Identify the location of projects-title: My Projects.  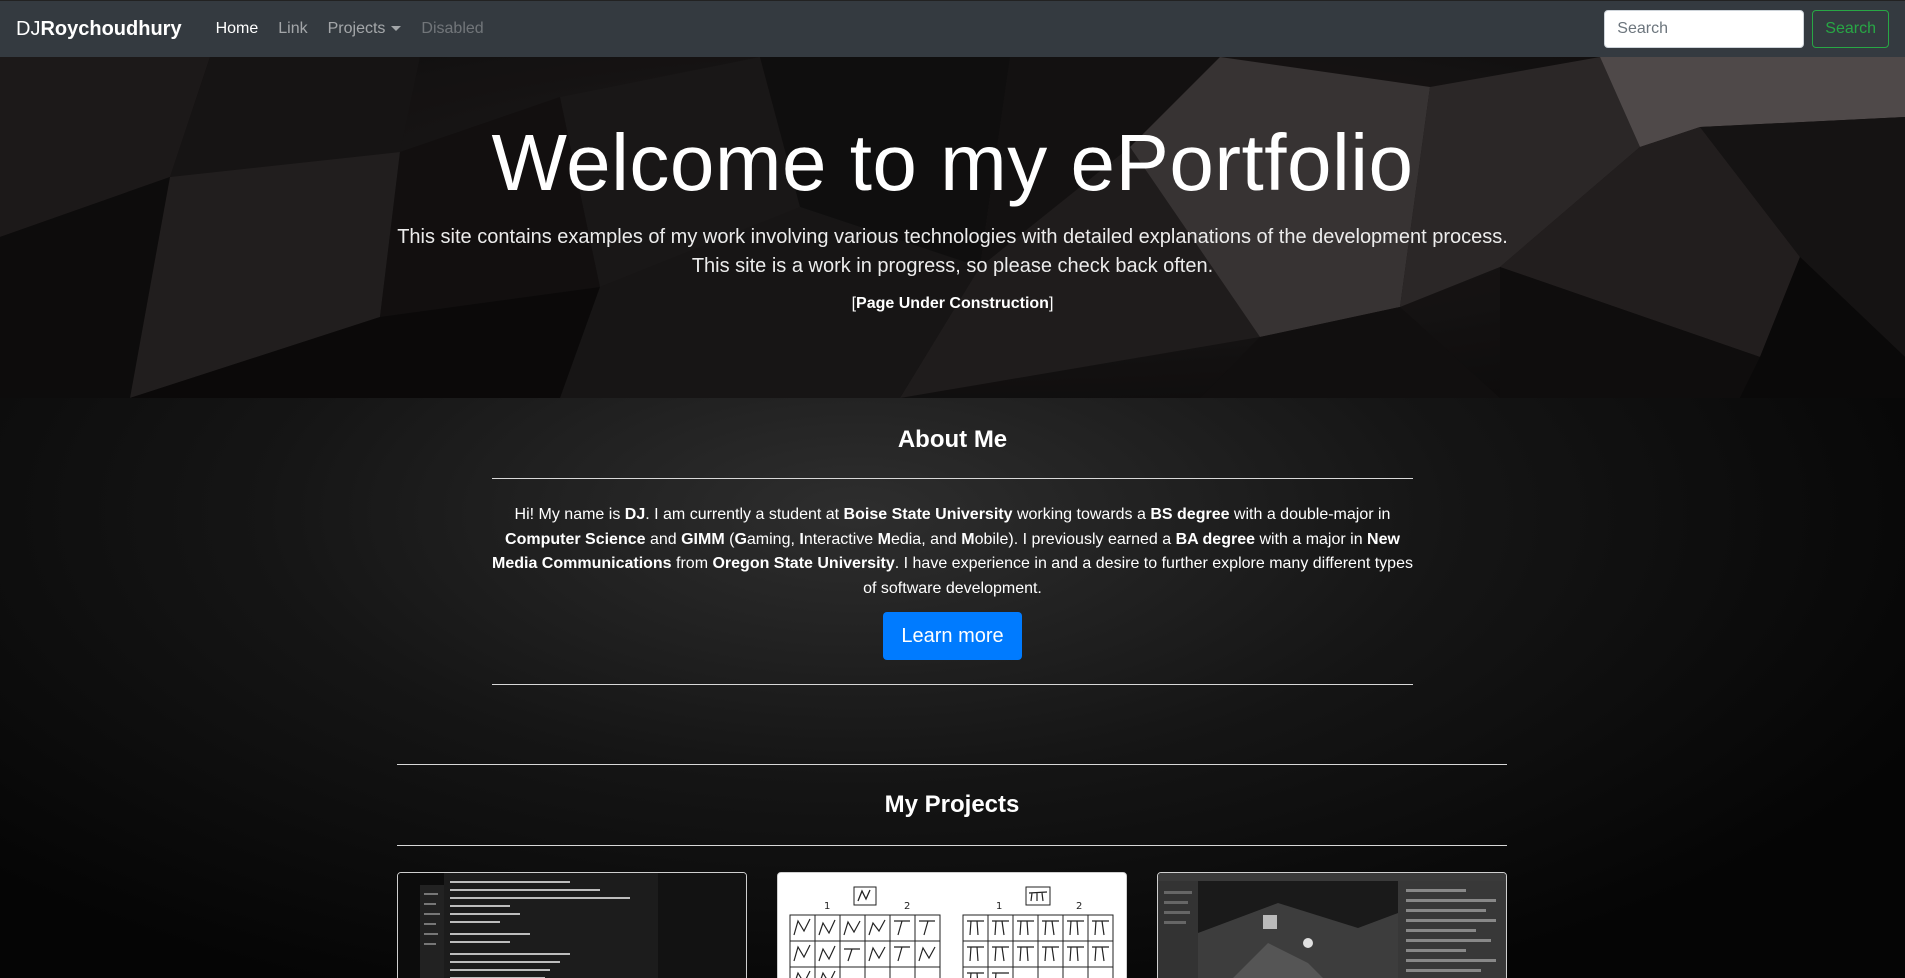
(952, 805).